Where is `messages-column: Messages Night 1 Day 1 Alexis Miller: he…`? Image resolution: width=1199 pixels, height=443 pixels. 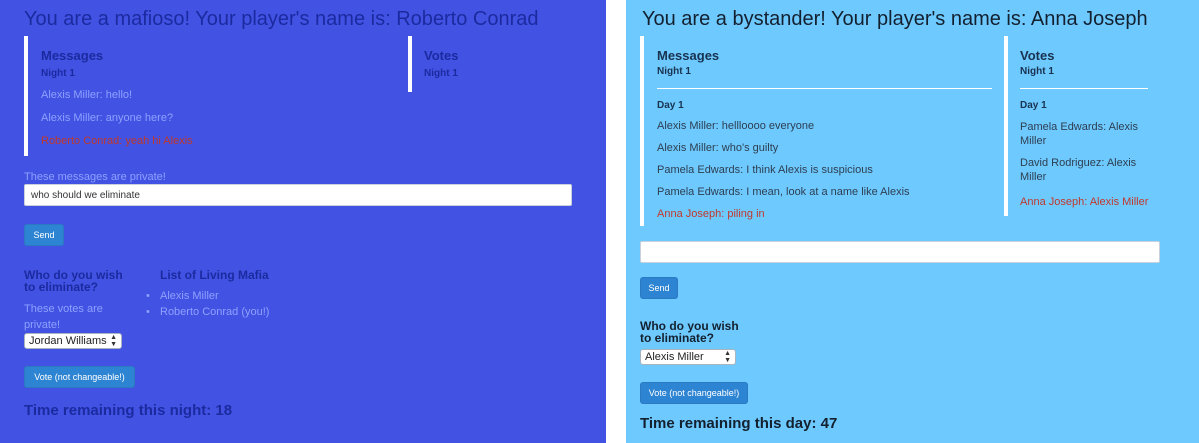
messages-column: Messages Night 1 Day 1 Alexis Miller: he… is located at coordinates (821, 131).